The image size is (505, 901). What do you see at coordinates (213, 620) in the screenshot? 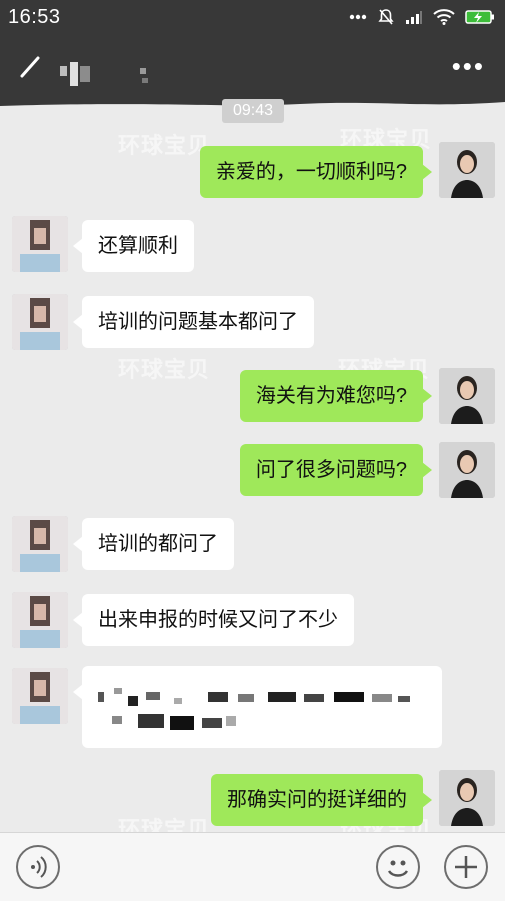
I see `message-bubble: 出来申报的时候又问了不少` at bounding box center [213, 620].